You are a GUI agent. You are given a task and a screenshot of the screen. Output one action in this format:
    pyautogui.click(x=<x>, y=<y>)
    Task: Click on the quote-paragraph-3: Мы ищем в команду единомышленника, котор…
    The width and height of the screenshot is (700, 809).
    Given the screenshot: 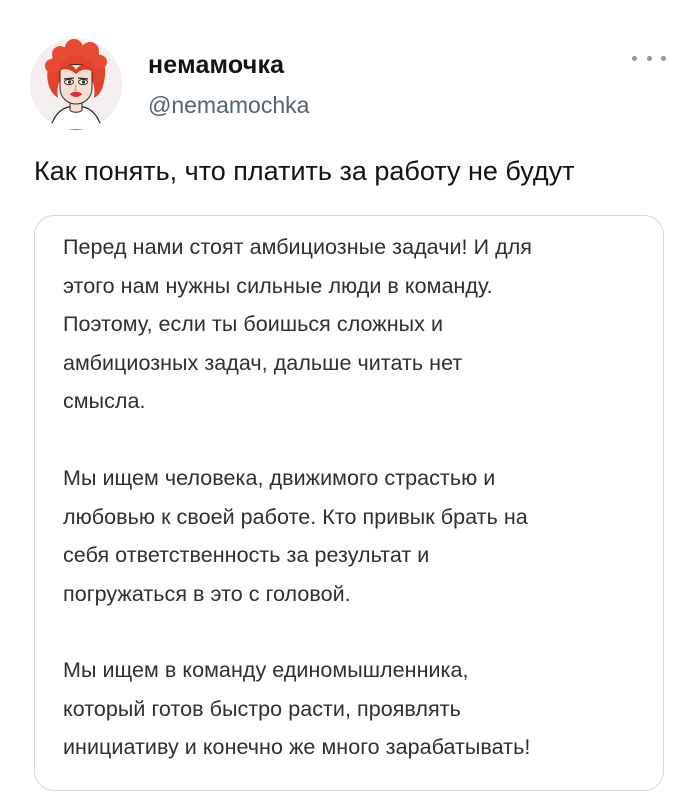 What is the action you would take?
    pyautogui.click(x=358, y=709)
    